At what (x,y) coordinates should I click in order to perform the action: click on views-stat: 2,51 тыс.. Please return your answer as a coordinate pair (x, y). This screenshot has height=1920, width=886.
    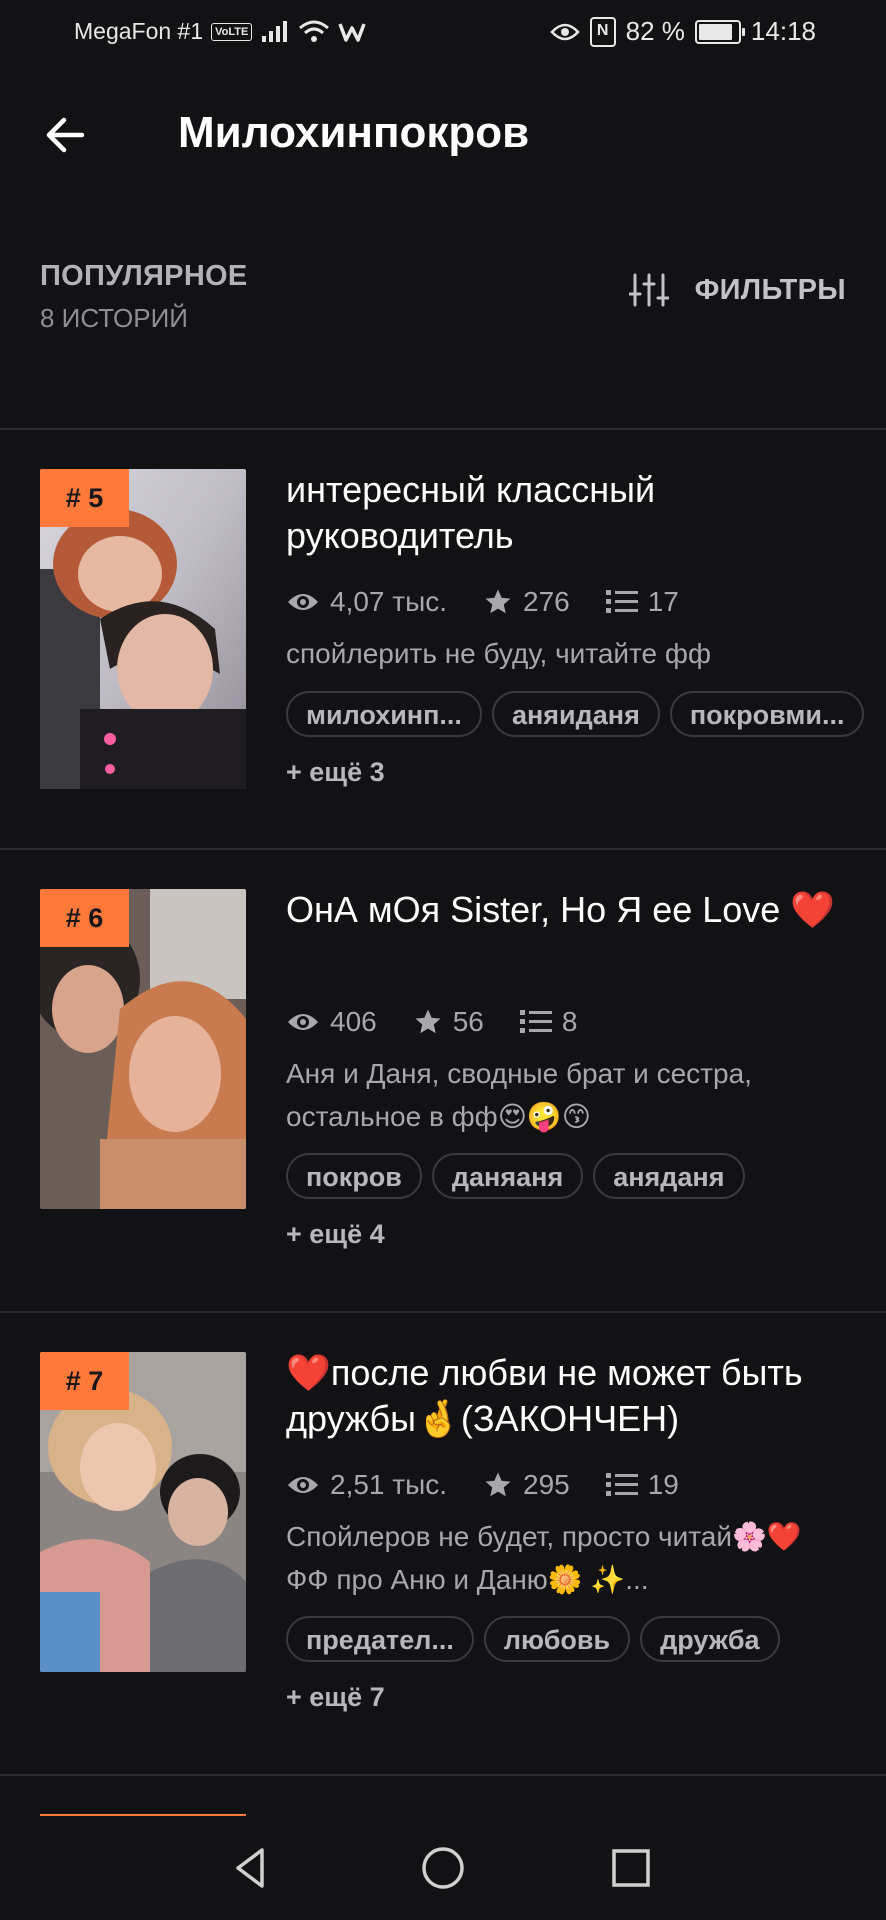
    Looking at the image, I should click on (366, 1485).